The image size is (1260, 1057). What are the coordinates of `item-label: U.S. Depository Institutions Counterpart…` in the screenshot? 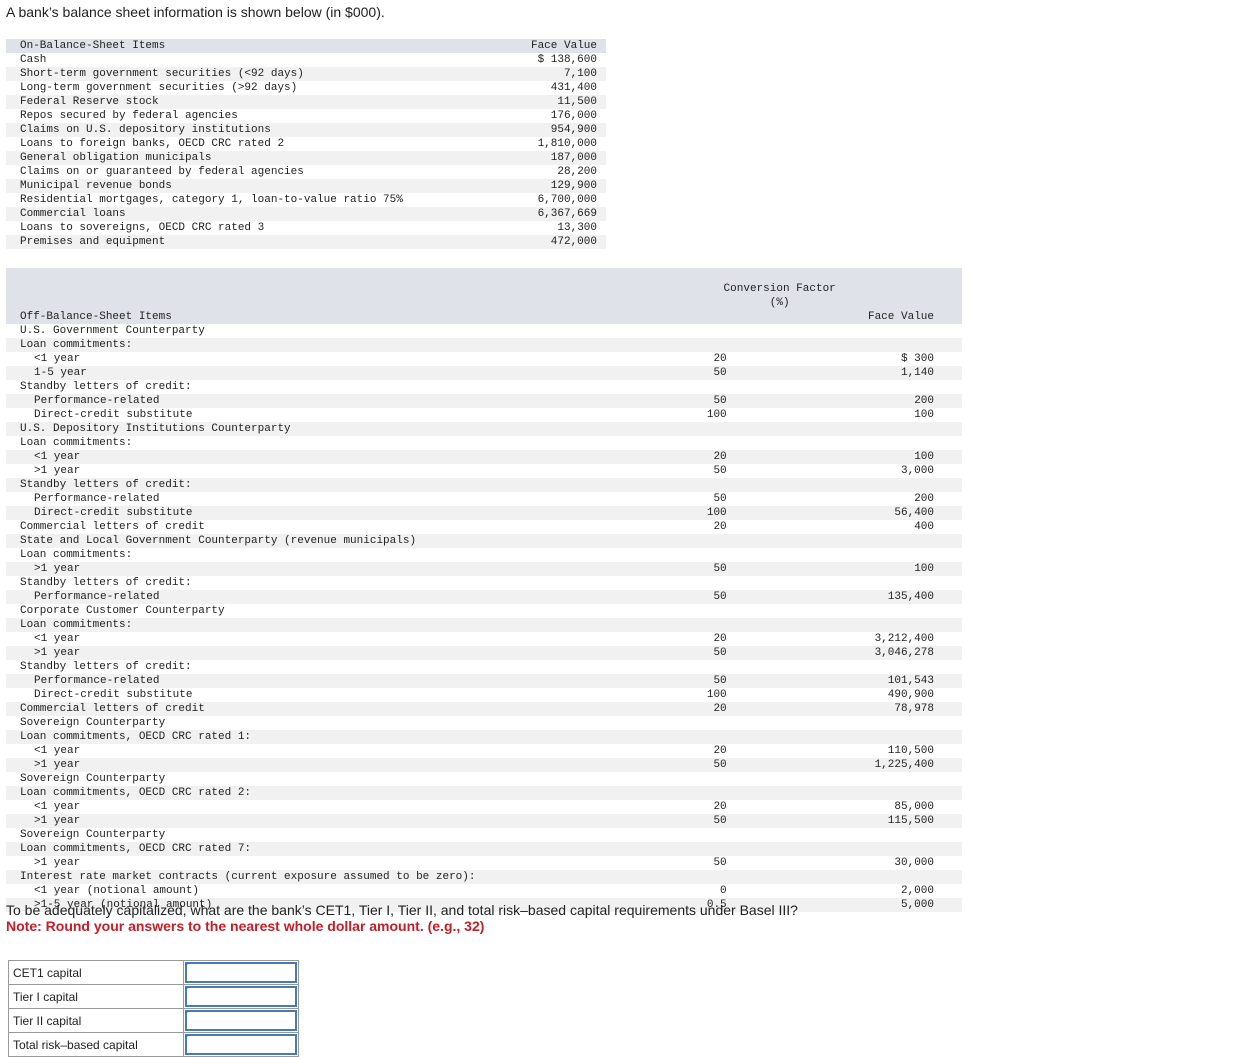 It's located at (334, 429).